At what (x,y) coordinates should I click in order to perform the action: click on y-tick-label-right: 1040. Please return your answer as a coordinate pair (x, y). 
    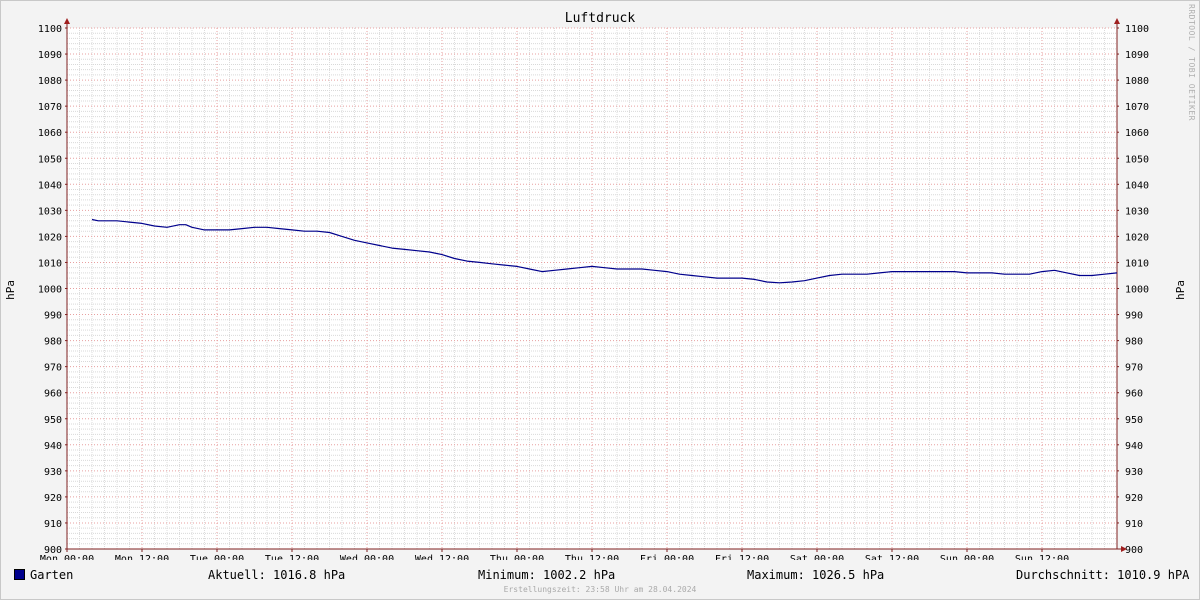
    Looking at the image, I should click on (1137, 185).